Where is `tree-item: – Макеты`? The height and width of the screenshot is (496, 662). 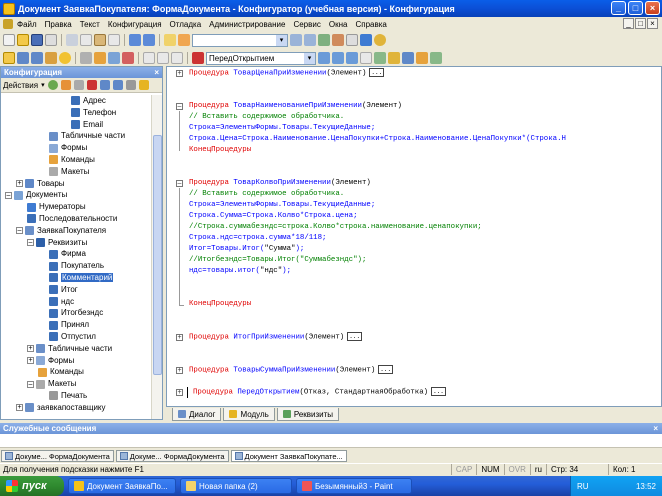
tree-item: – Макеты is located at coordinates (76, 384).